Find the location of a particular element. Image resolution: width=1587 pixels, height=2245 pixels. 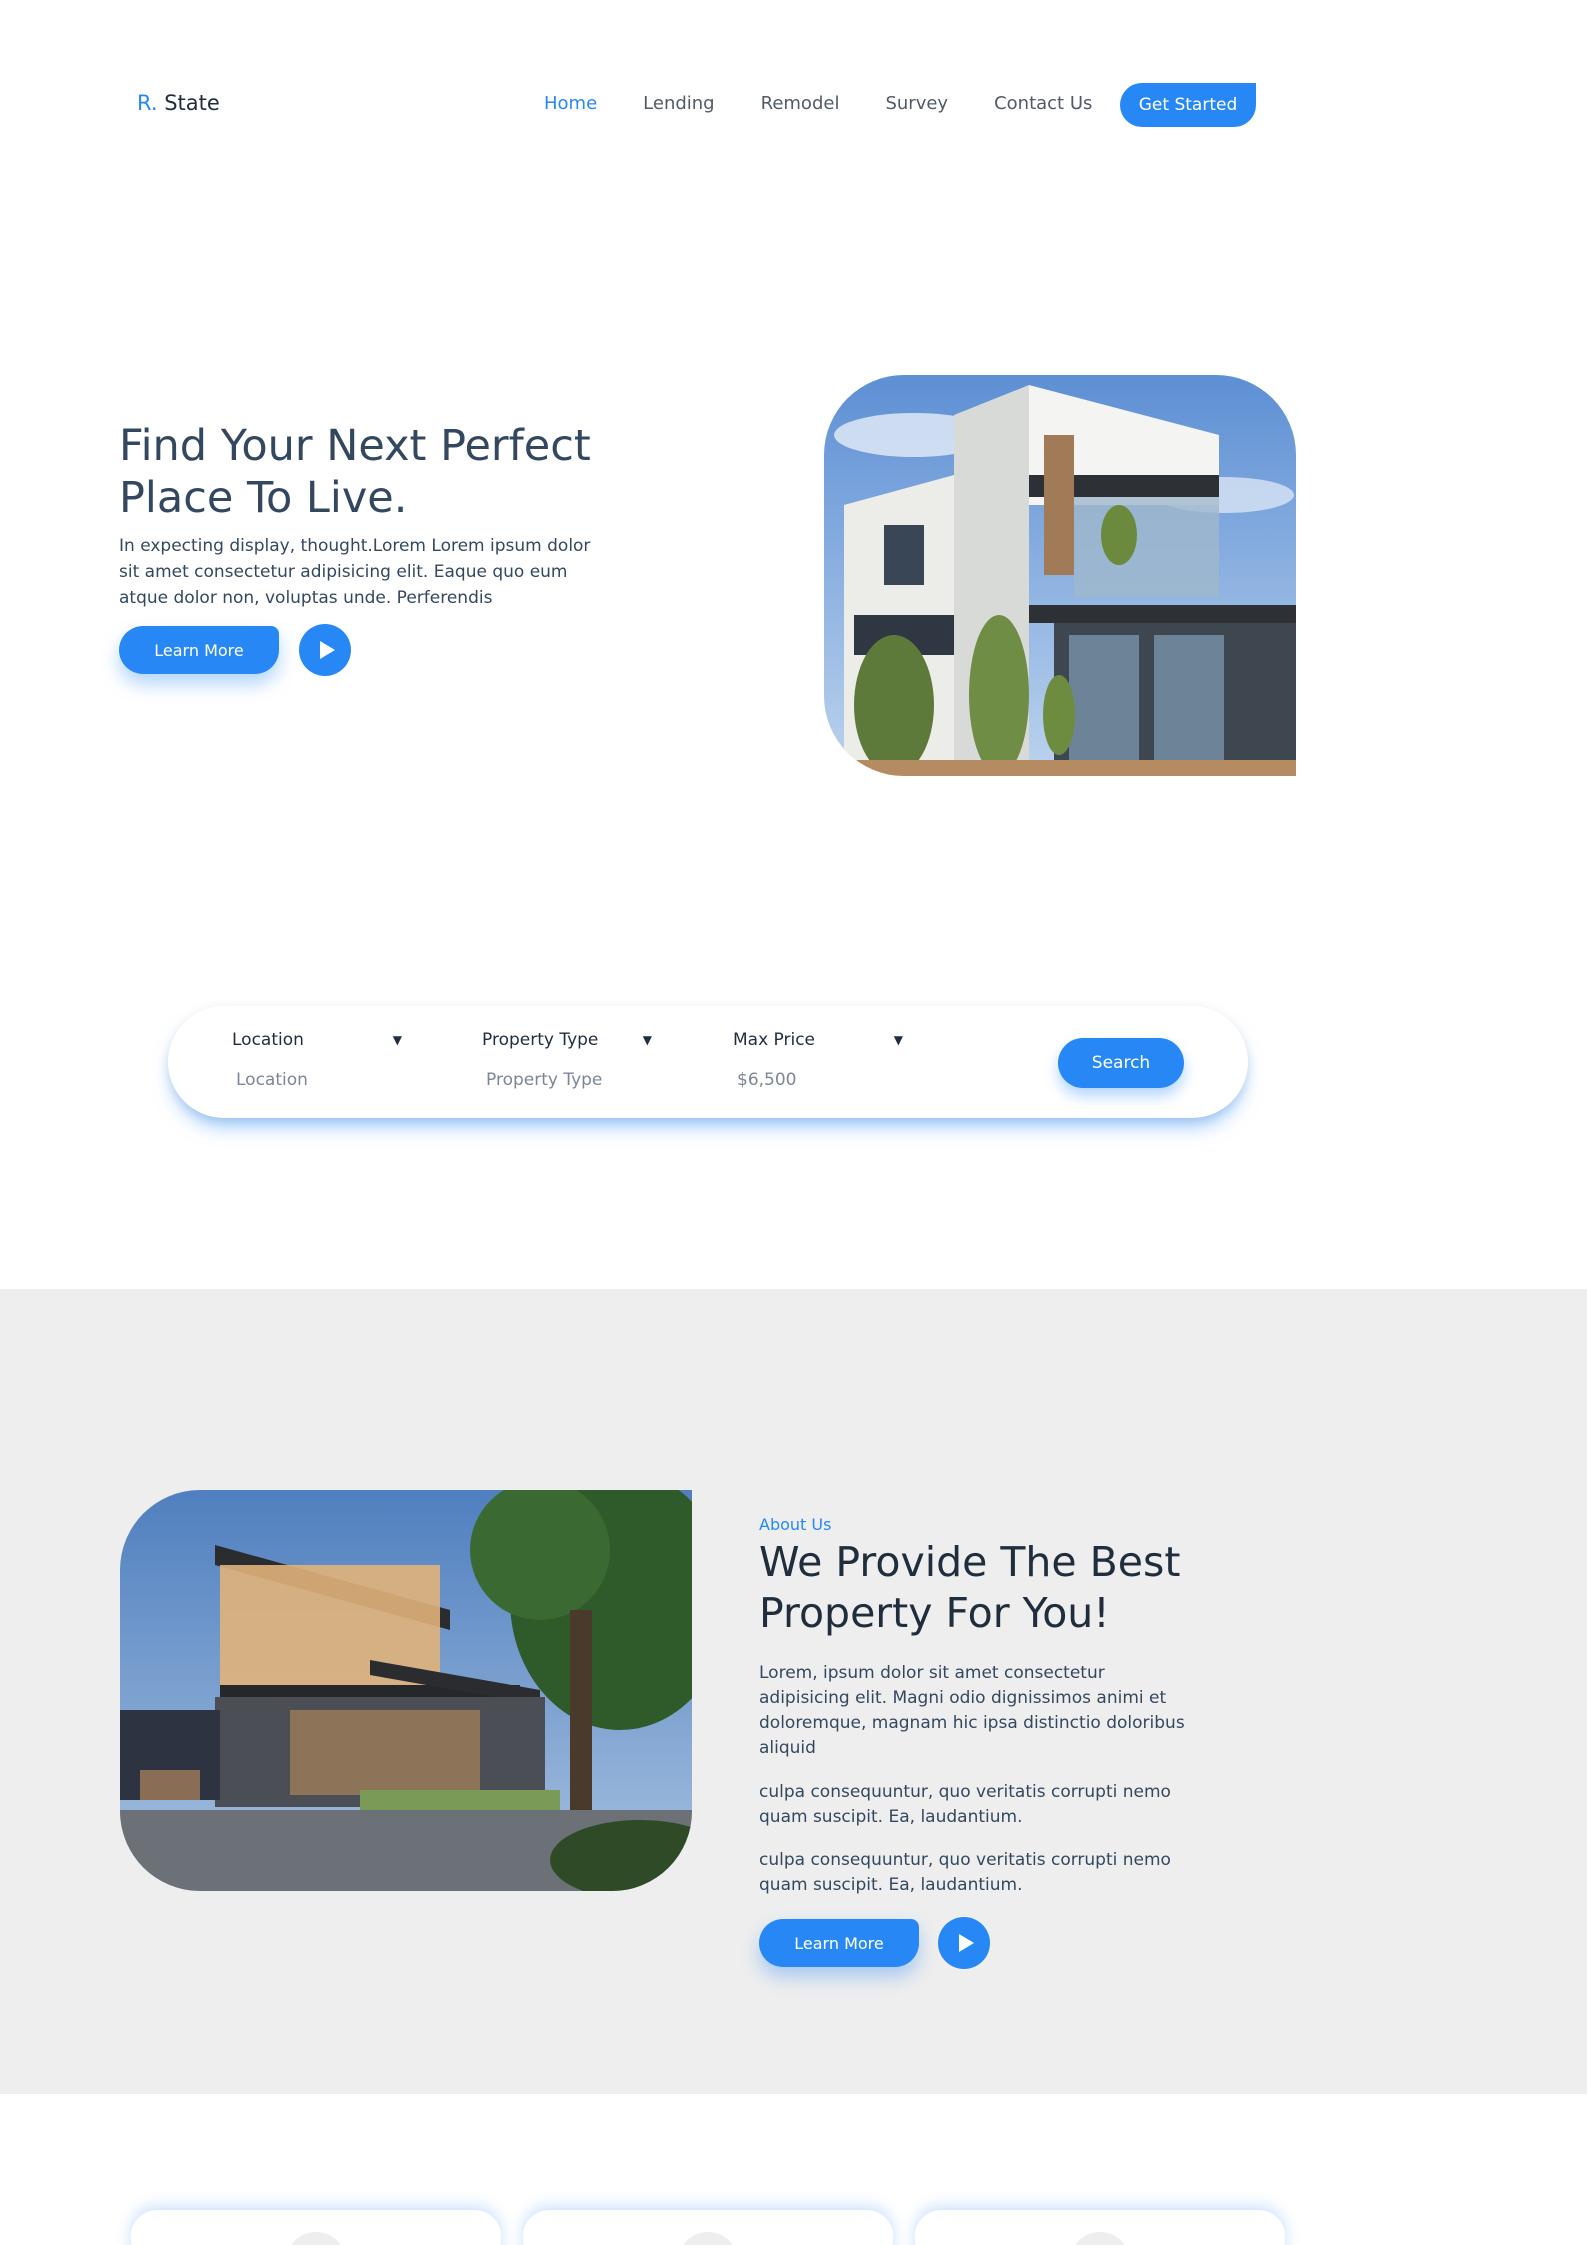

nav-home: Home is located at coordinates (570, 103).